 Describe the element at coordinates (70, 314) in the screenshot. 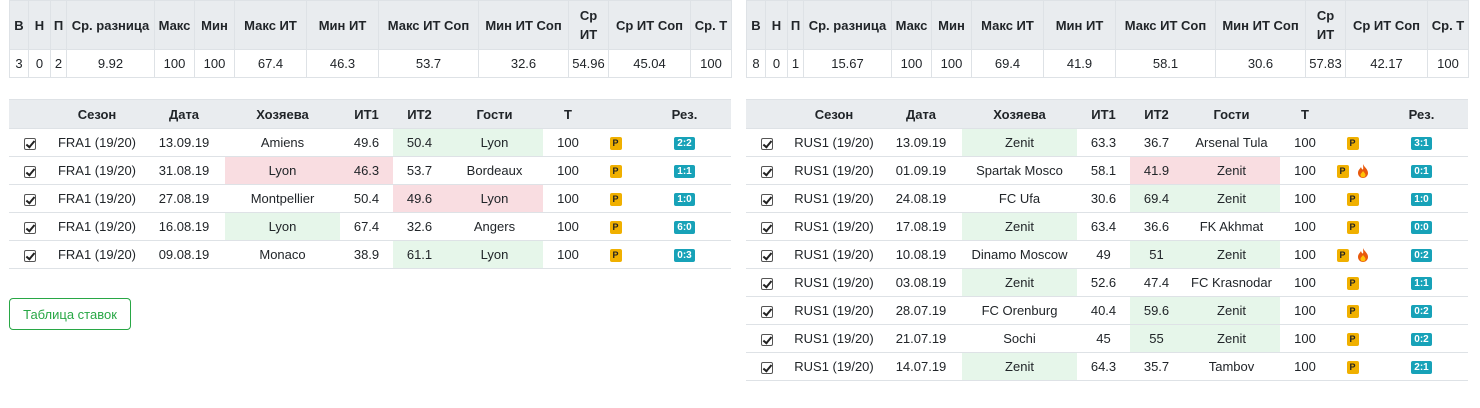

I see `bets-table-button: Таблица ставок` at that location.